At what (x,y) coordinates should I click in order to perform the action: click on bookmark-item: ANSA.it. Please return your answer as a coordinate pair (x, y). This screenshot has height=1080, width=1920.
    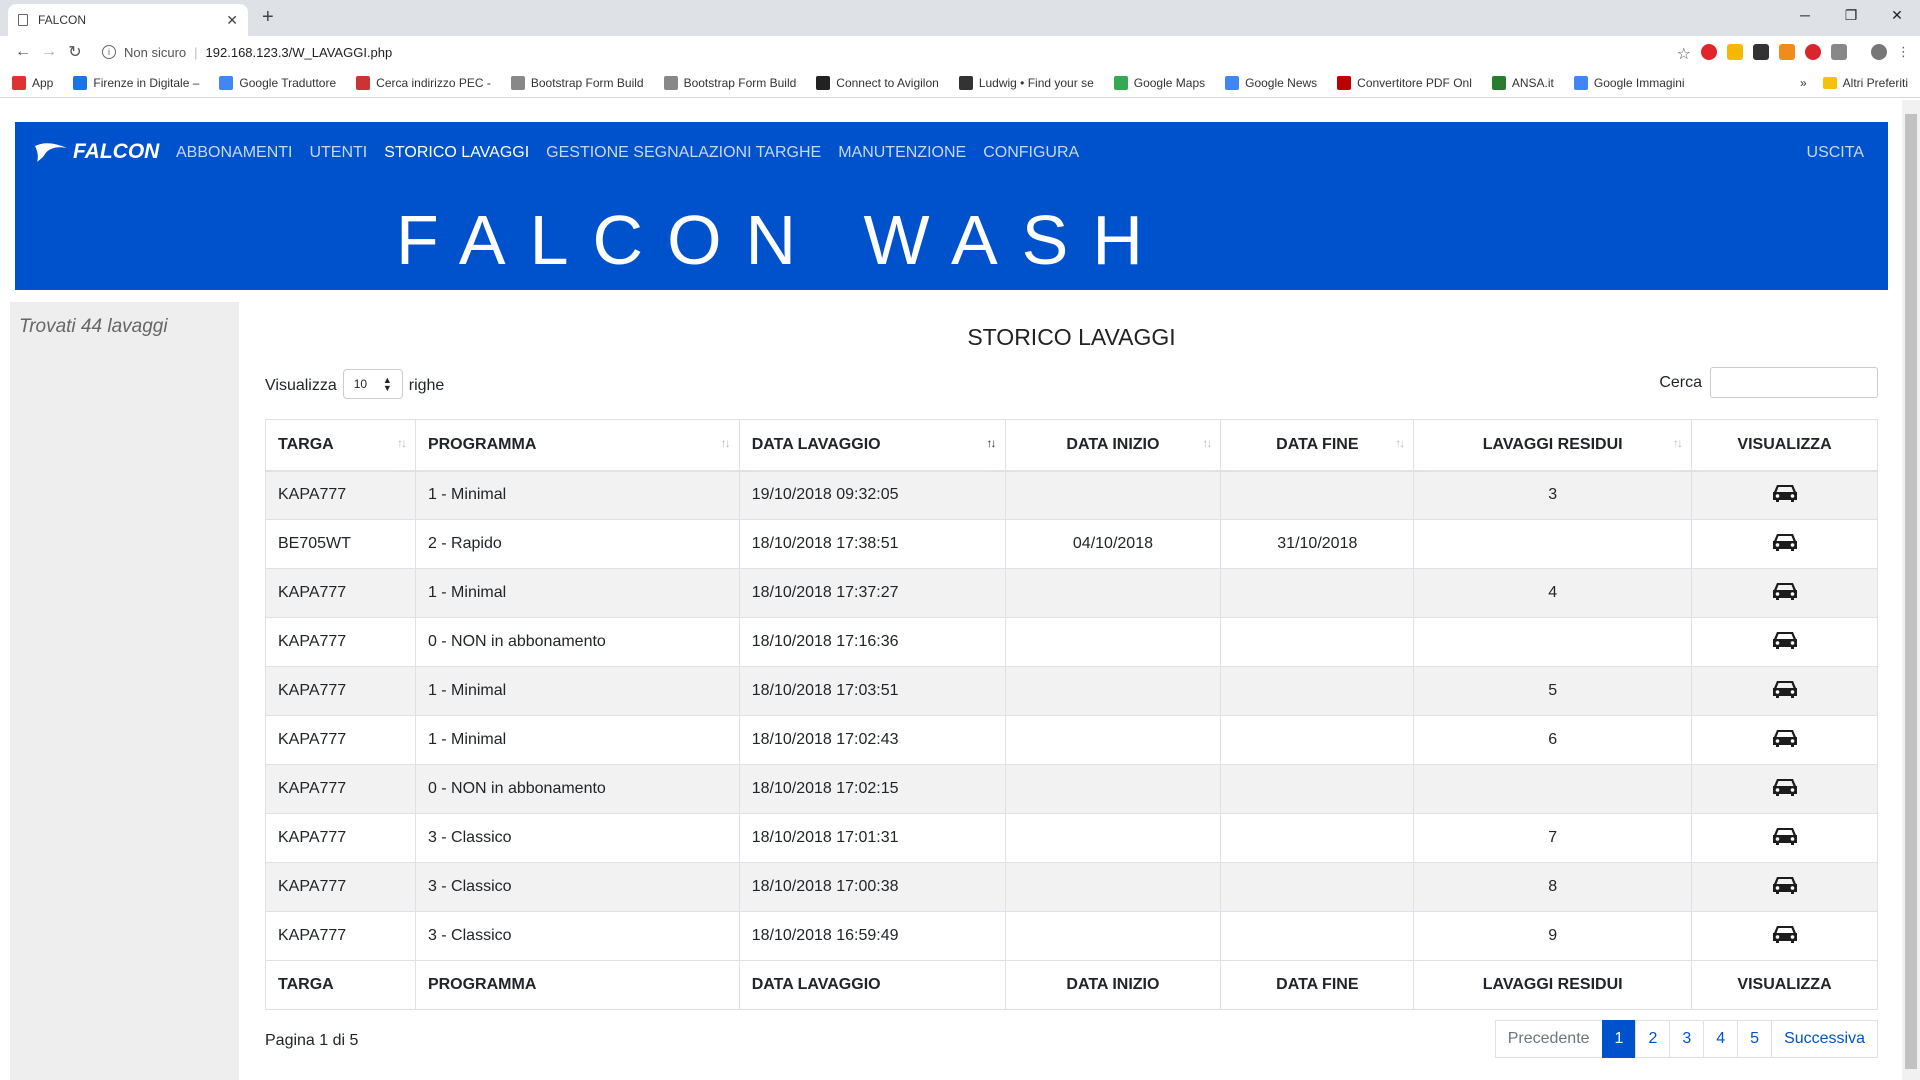
    Looking at the image, I should click on (1522, 82).